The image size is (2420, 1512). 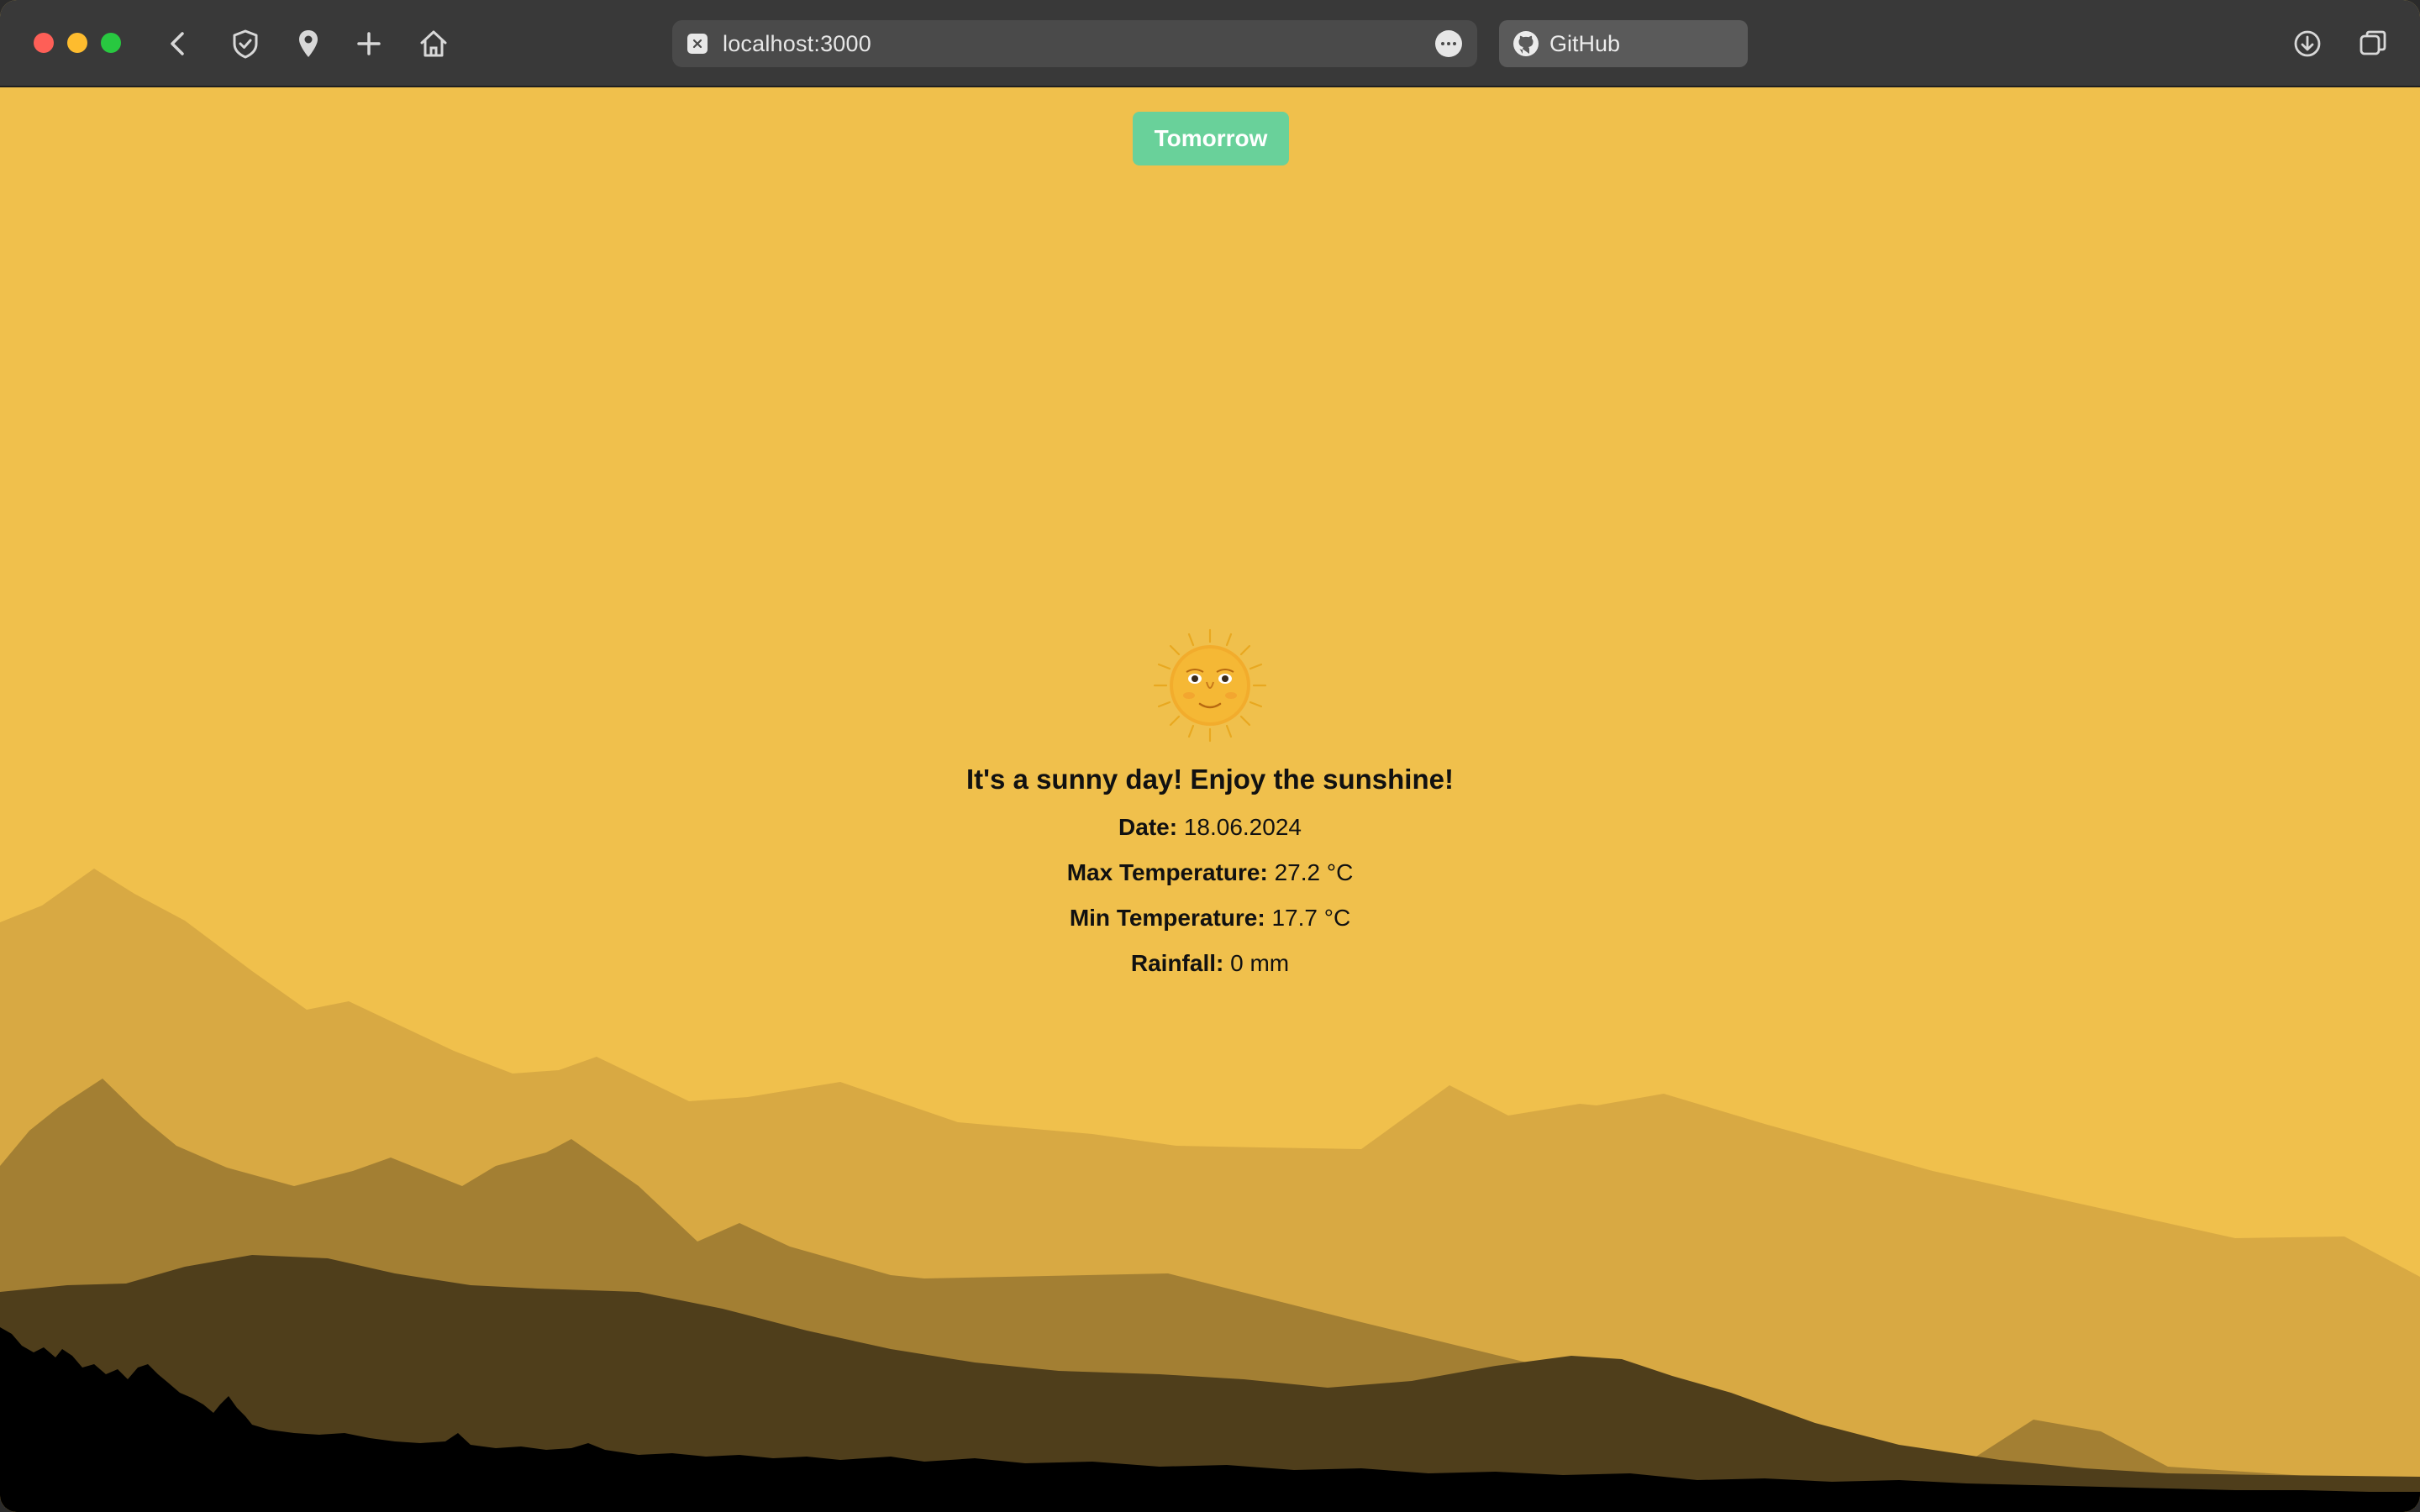 What do you see at coordinates (1074, 43) in the screenshot?
I see `address-bar: localhost:3000` at bounding box center [1074, 43].